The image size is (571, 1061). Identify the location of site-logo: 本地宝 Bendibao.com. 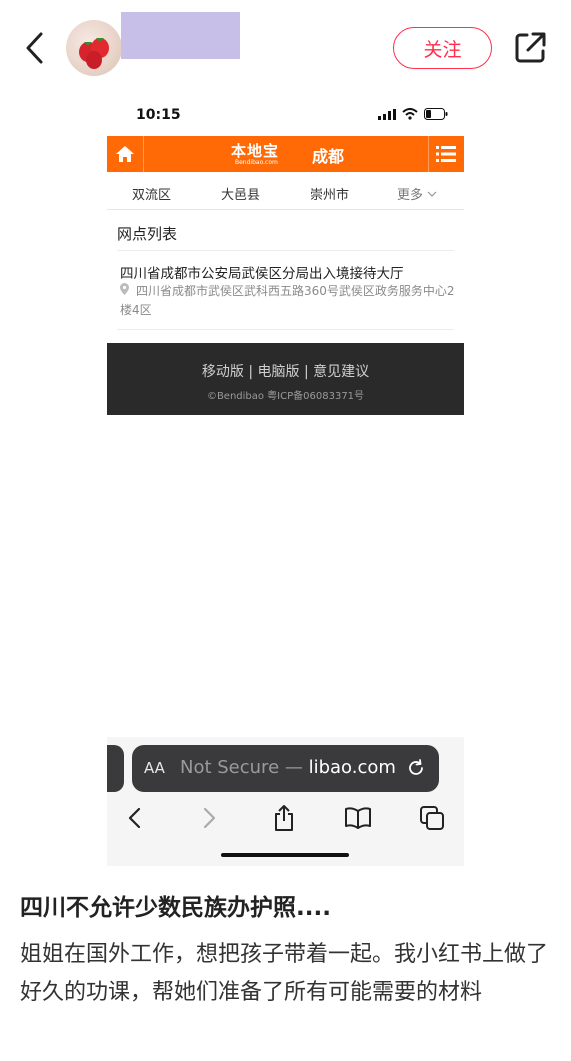
(263, 154).